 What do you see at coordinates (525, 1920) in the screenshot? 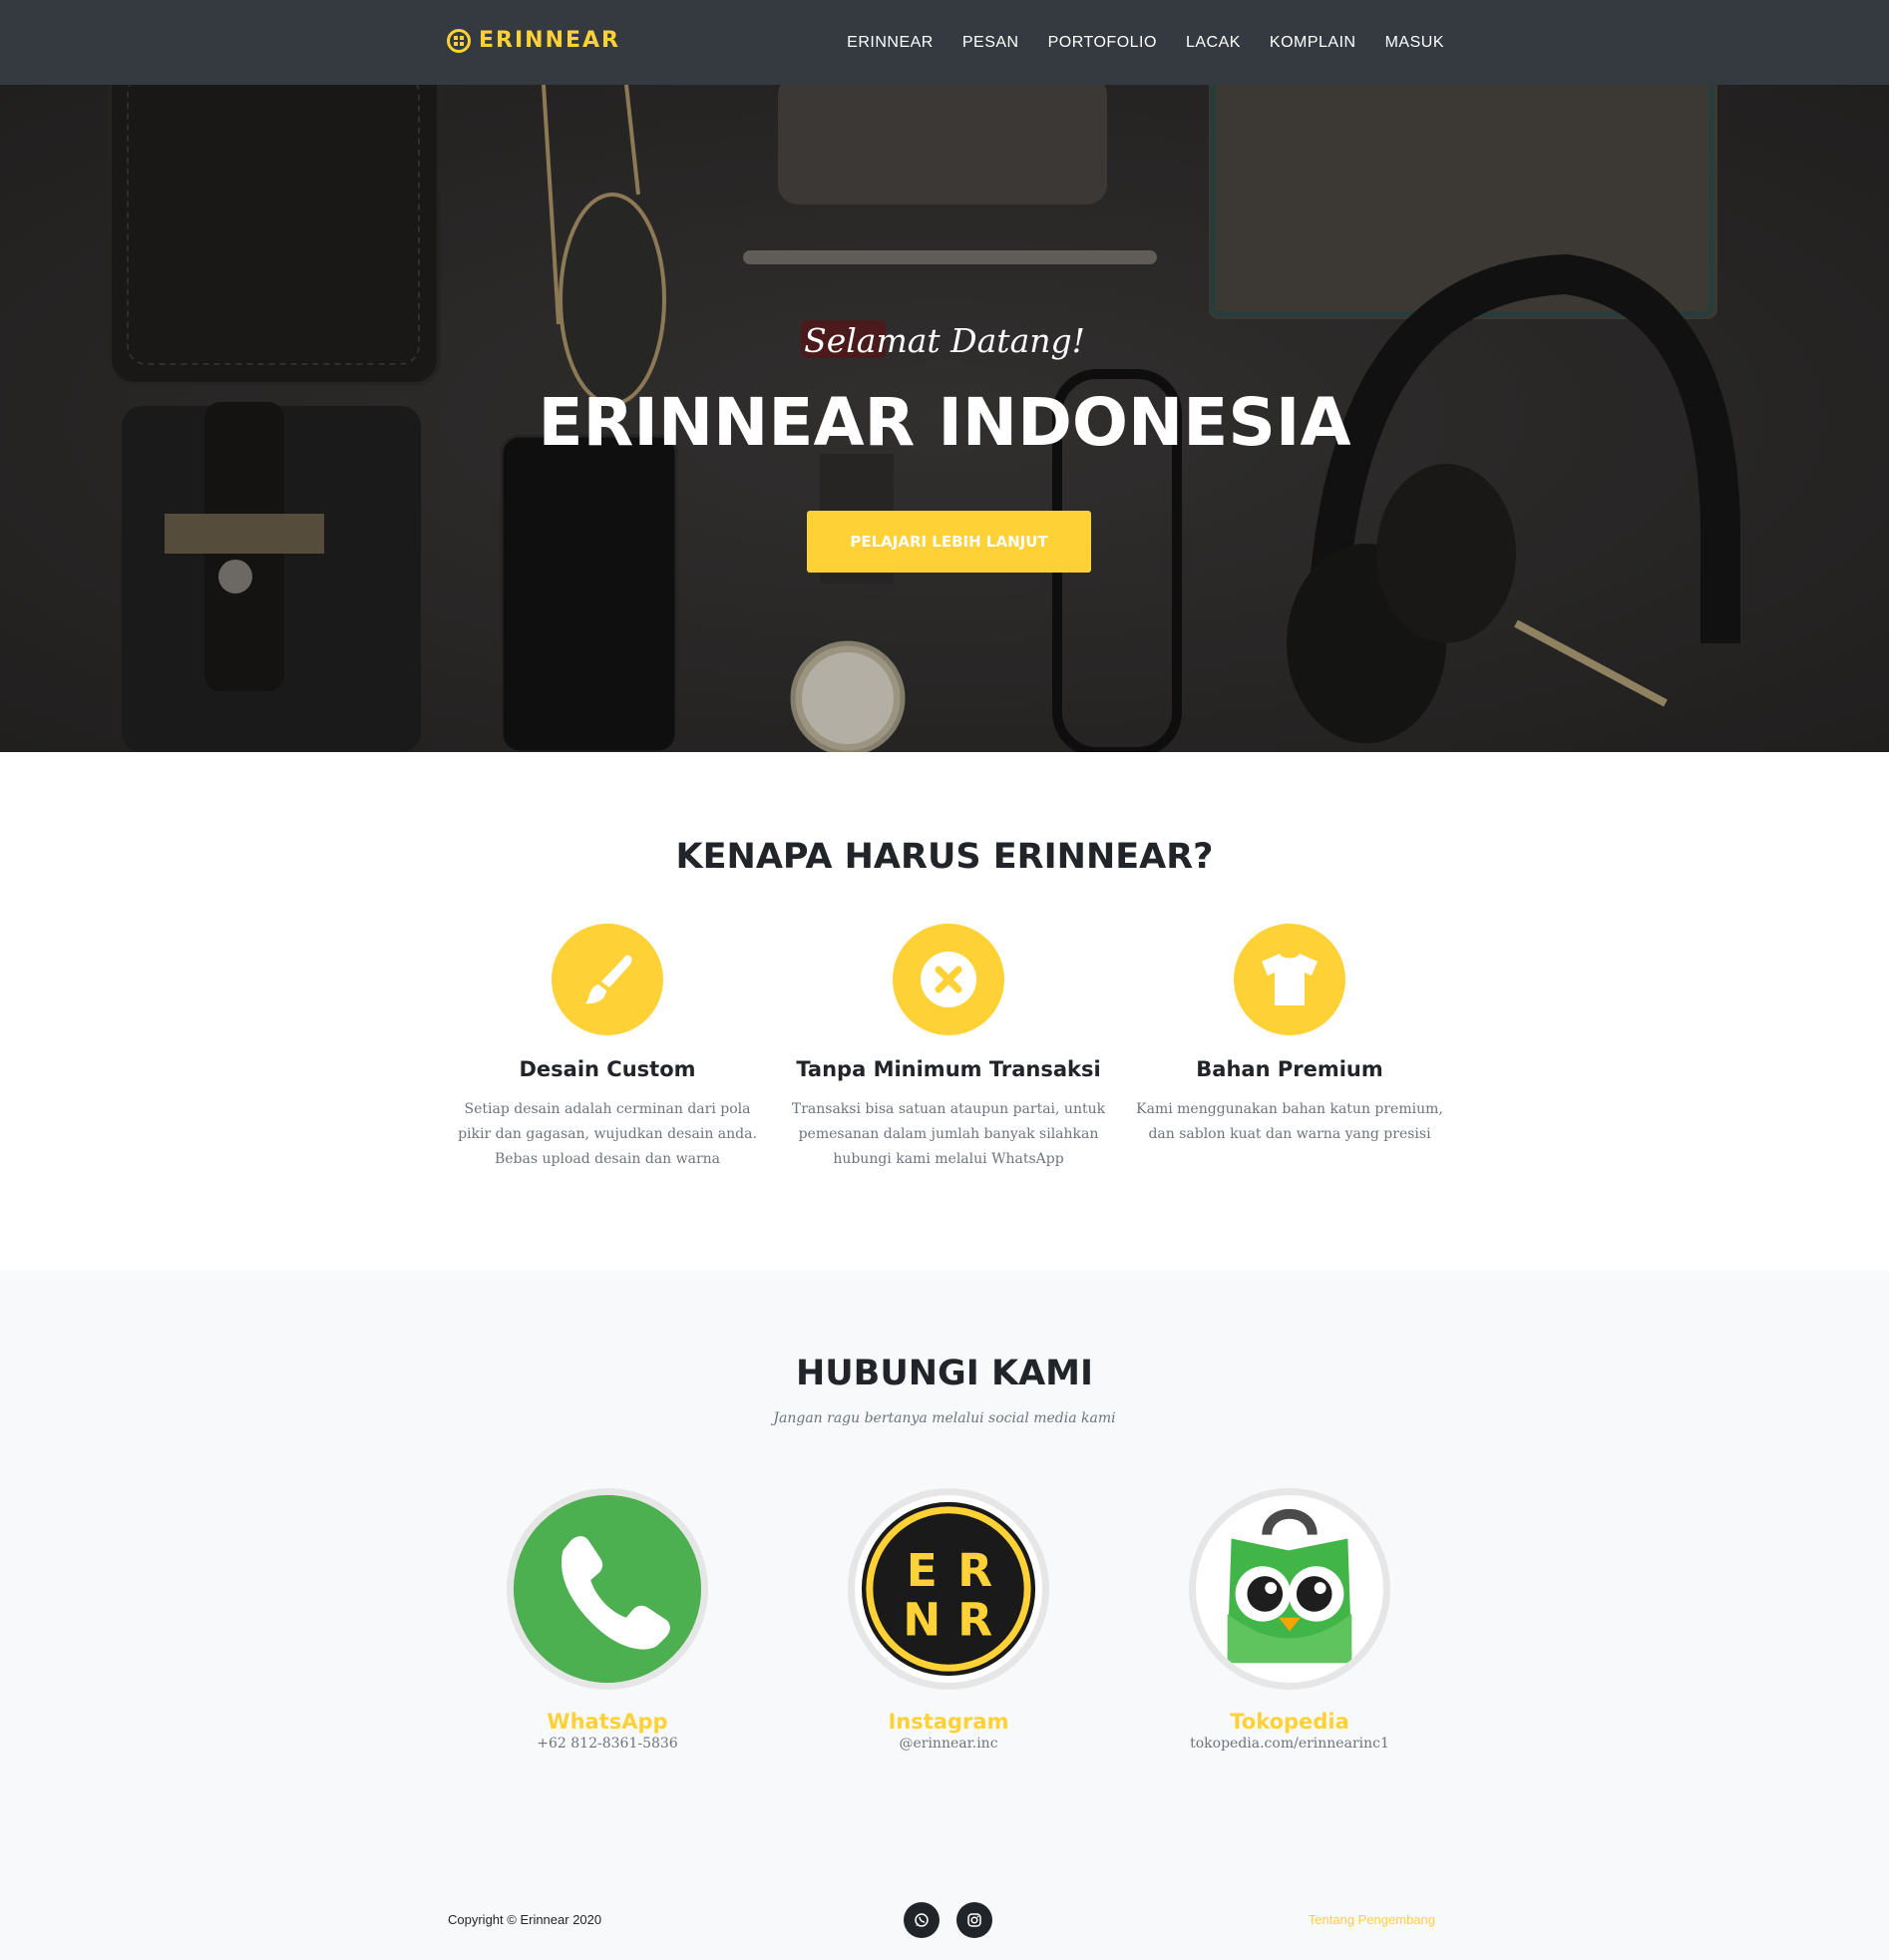
I see `footer-copyright: Copyright © Erinnear 2020` at bounding box center [525, 1920].